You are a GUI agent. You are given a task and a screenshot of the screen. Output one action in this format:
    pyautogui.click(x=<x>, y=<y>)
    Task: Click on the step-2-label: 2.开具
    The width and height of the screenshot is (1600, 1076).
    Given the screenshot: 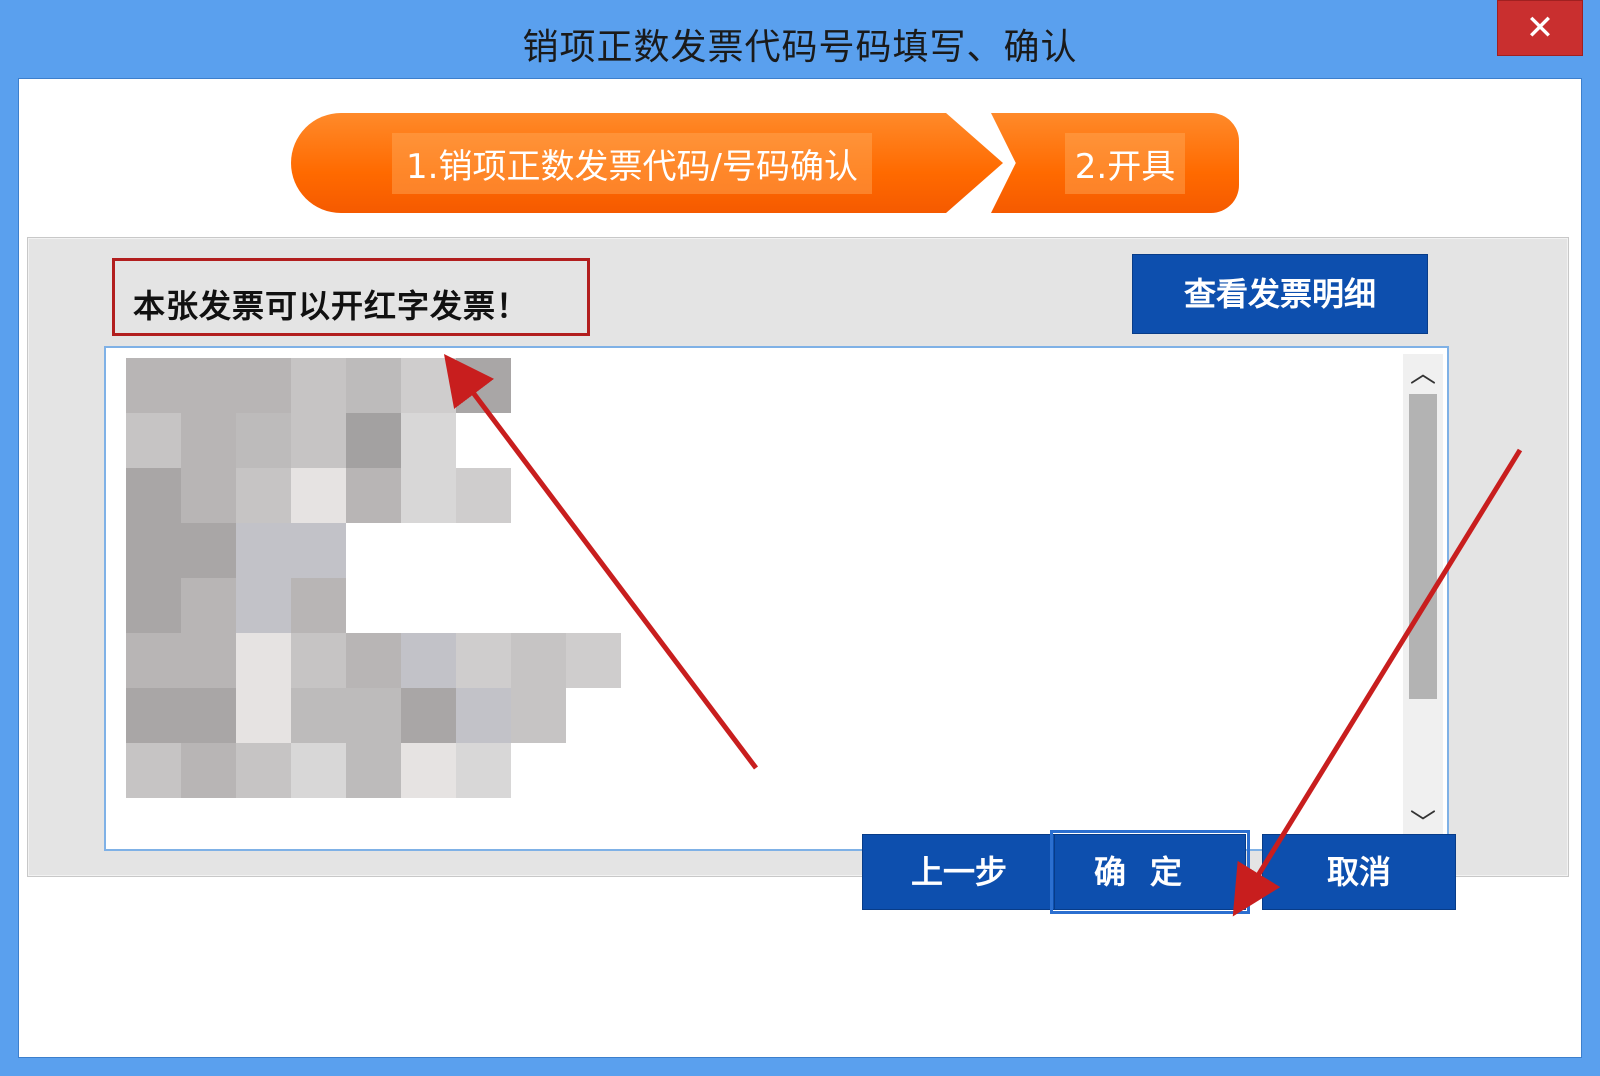 What is the action you would take?
    pyautogui.click(x=1125, y=163)
    